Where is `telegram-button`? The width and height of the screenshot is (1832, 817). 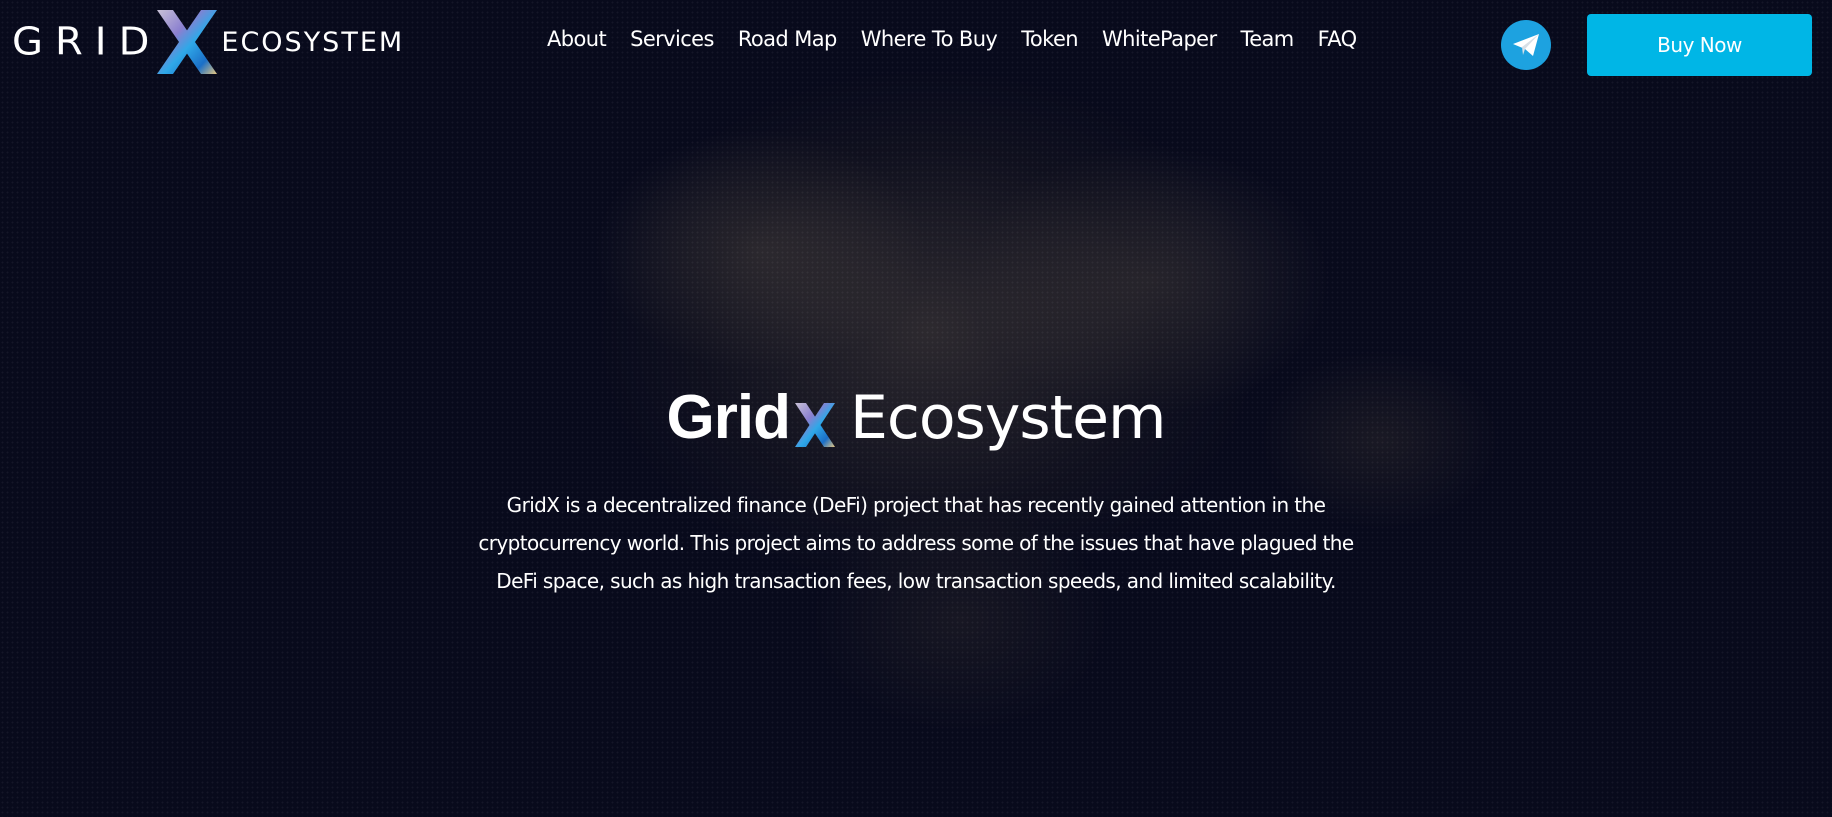
telegram-button is located at coordinates (1526, 45).